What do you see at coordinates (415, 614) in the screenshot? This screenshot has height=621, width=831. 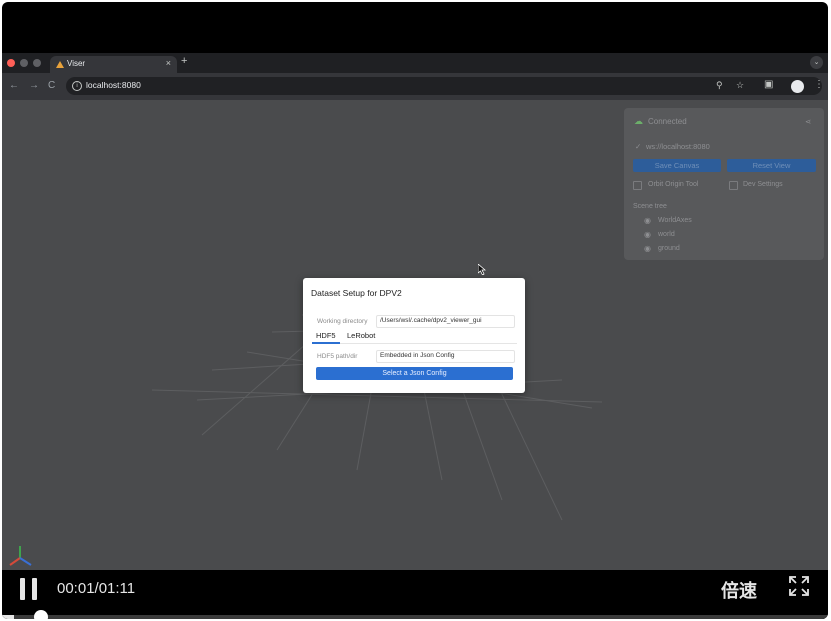 I see `progress-track` at bounding box center [415, 614].